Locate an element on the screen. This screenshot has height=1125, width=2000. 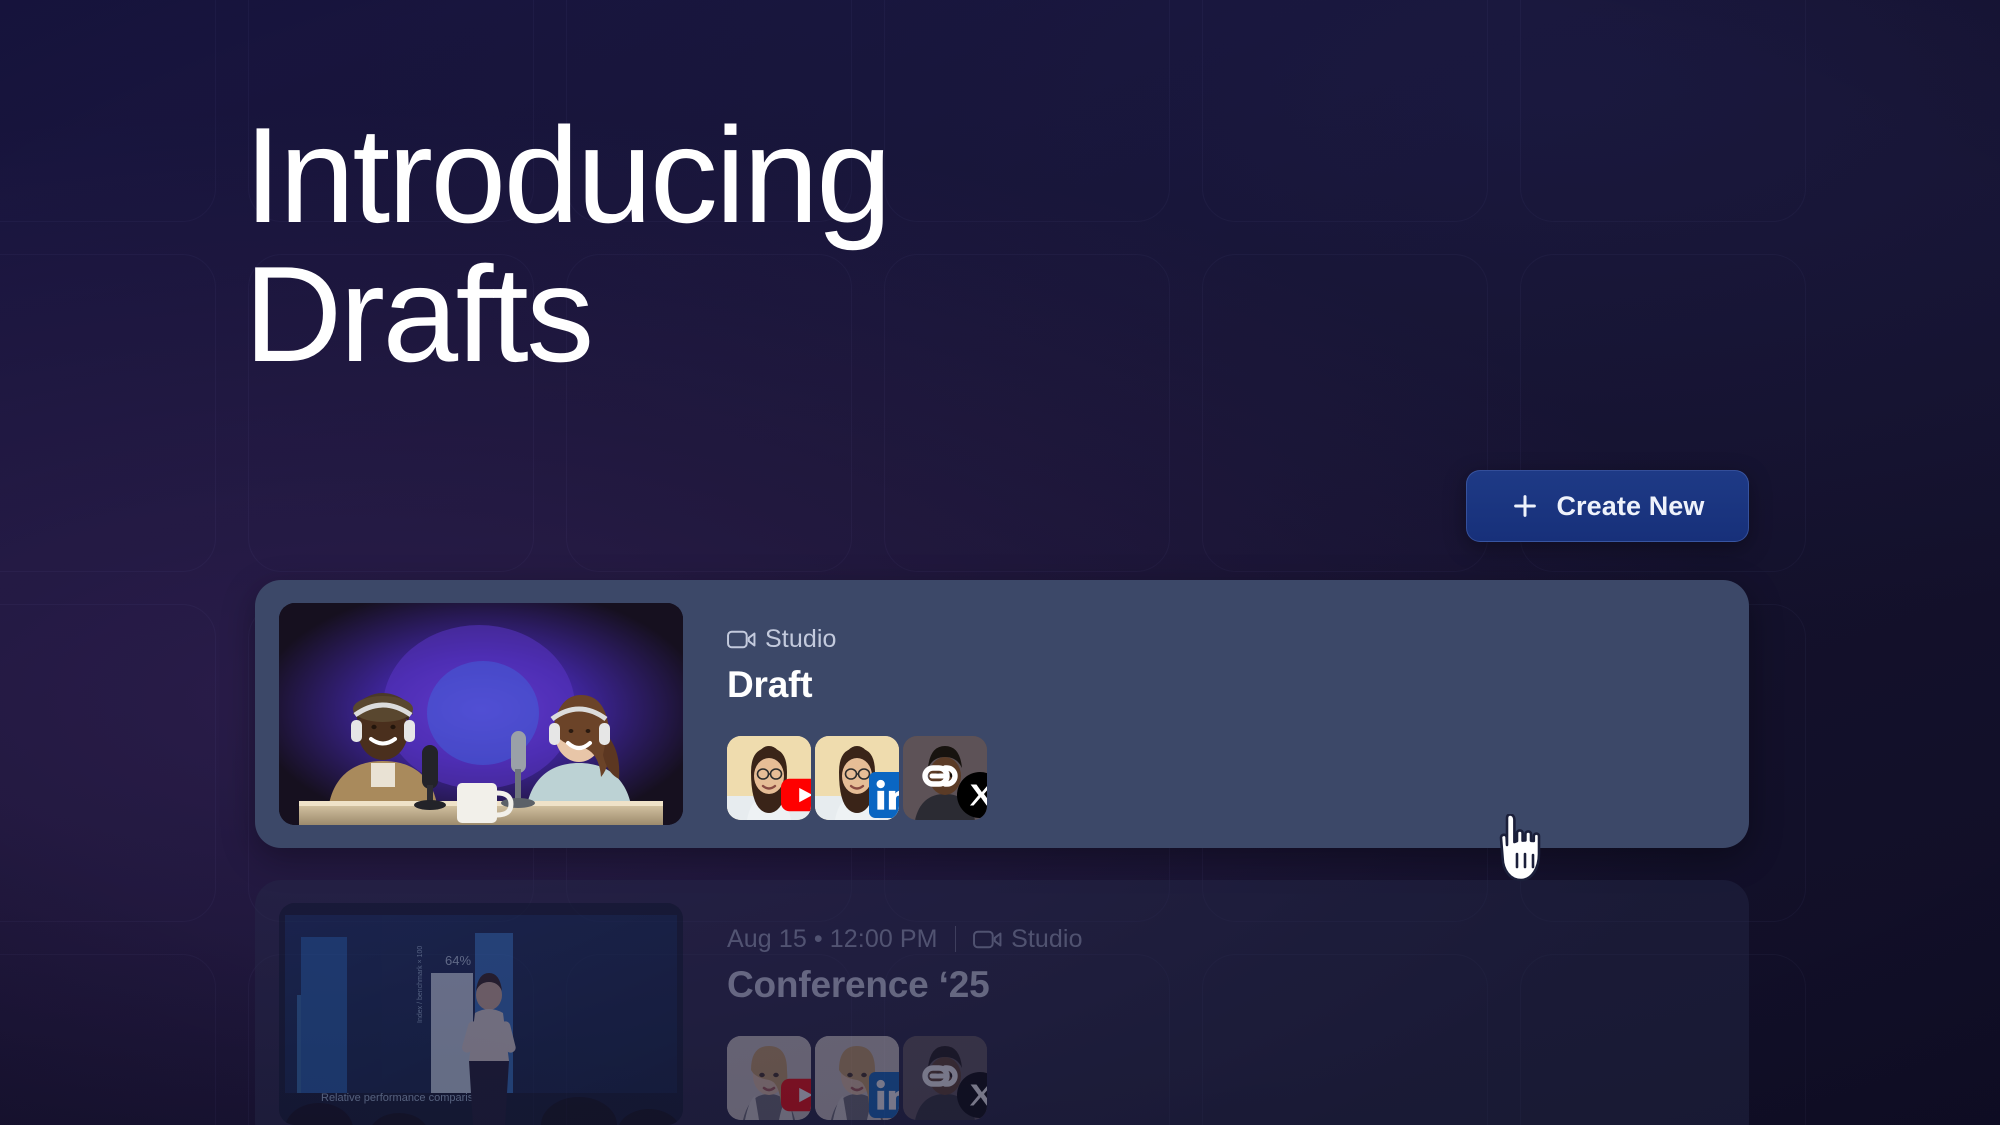
draft-card-title: Conference ‘25 is located at coordinates (858, 984).